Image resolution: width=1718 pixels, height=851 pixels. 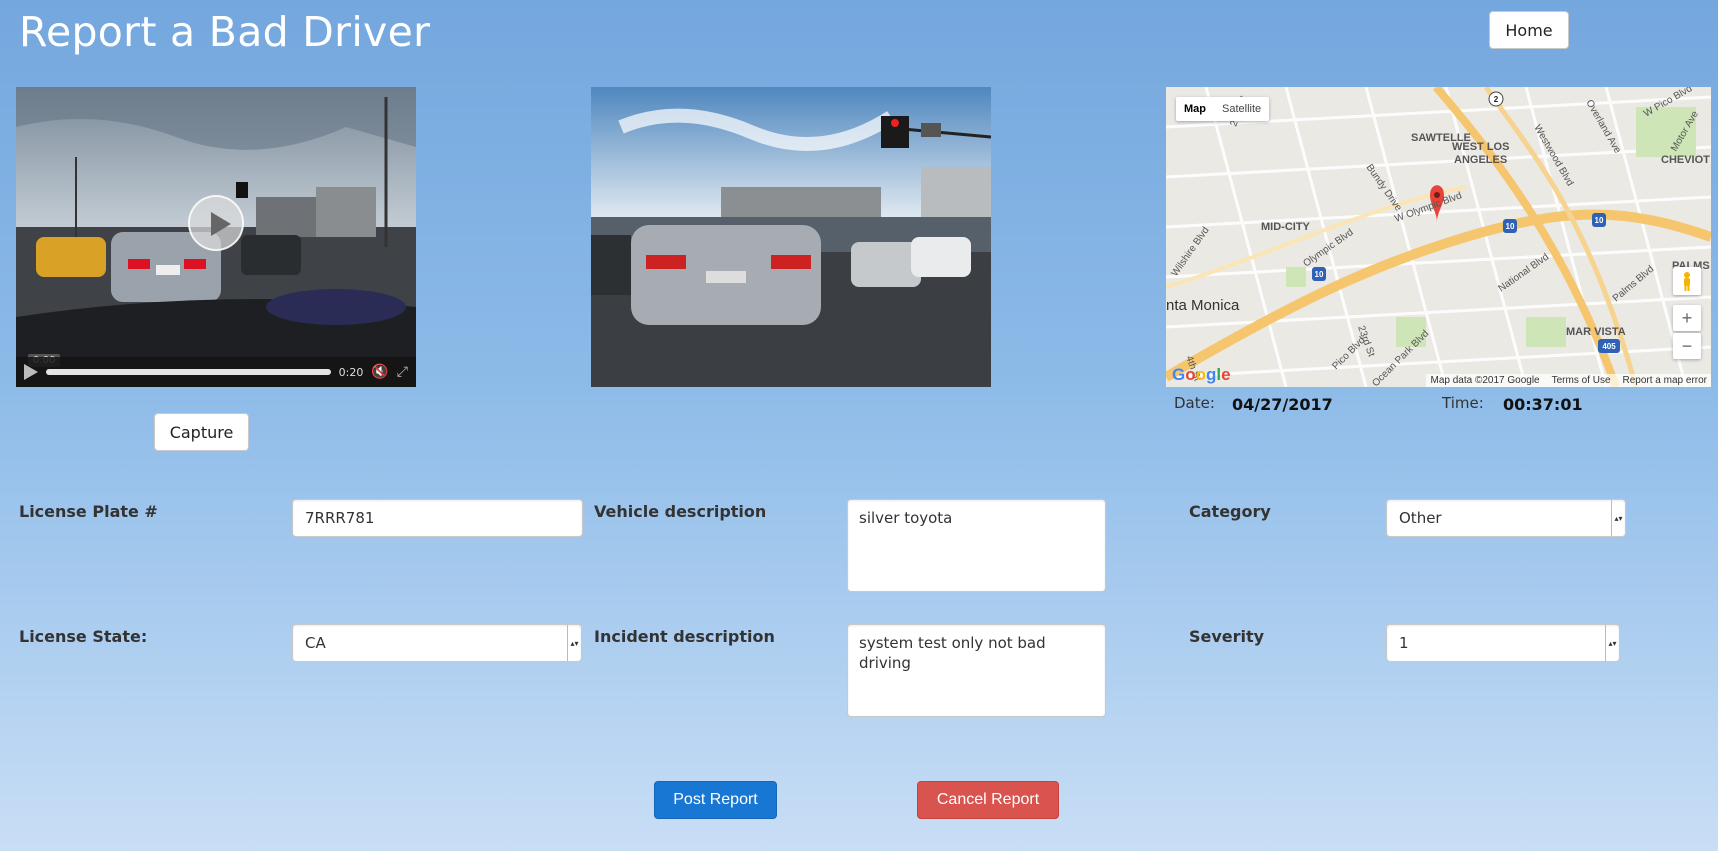 I want to click on map-place-label: WEST LOS, so click(x=1480, y=147).